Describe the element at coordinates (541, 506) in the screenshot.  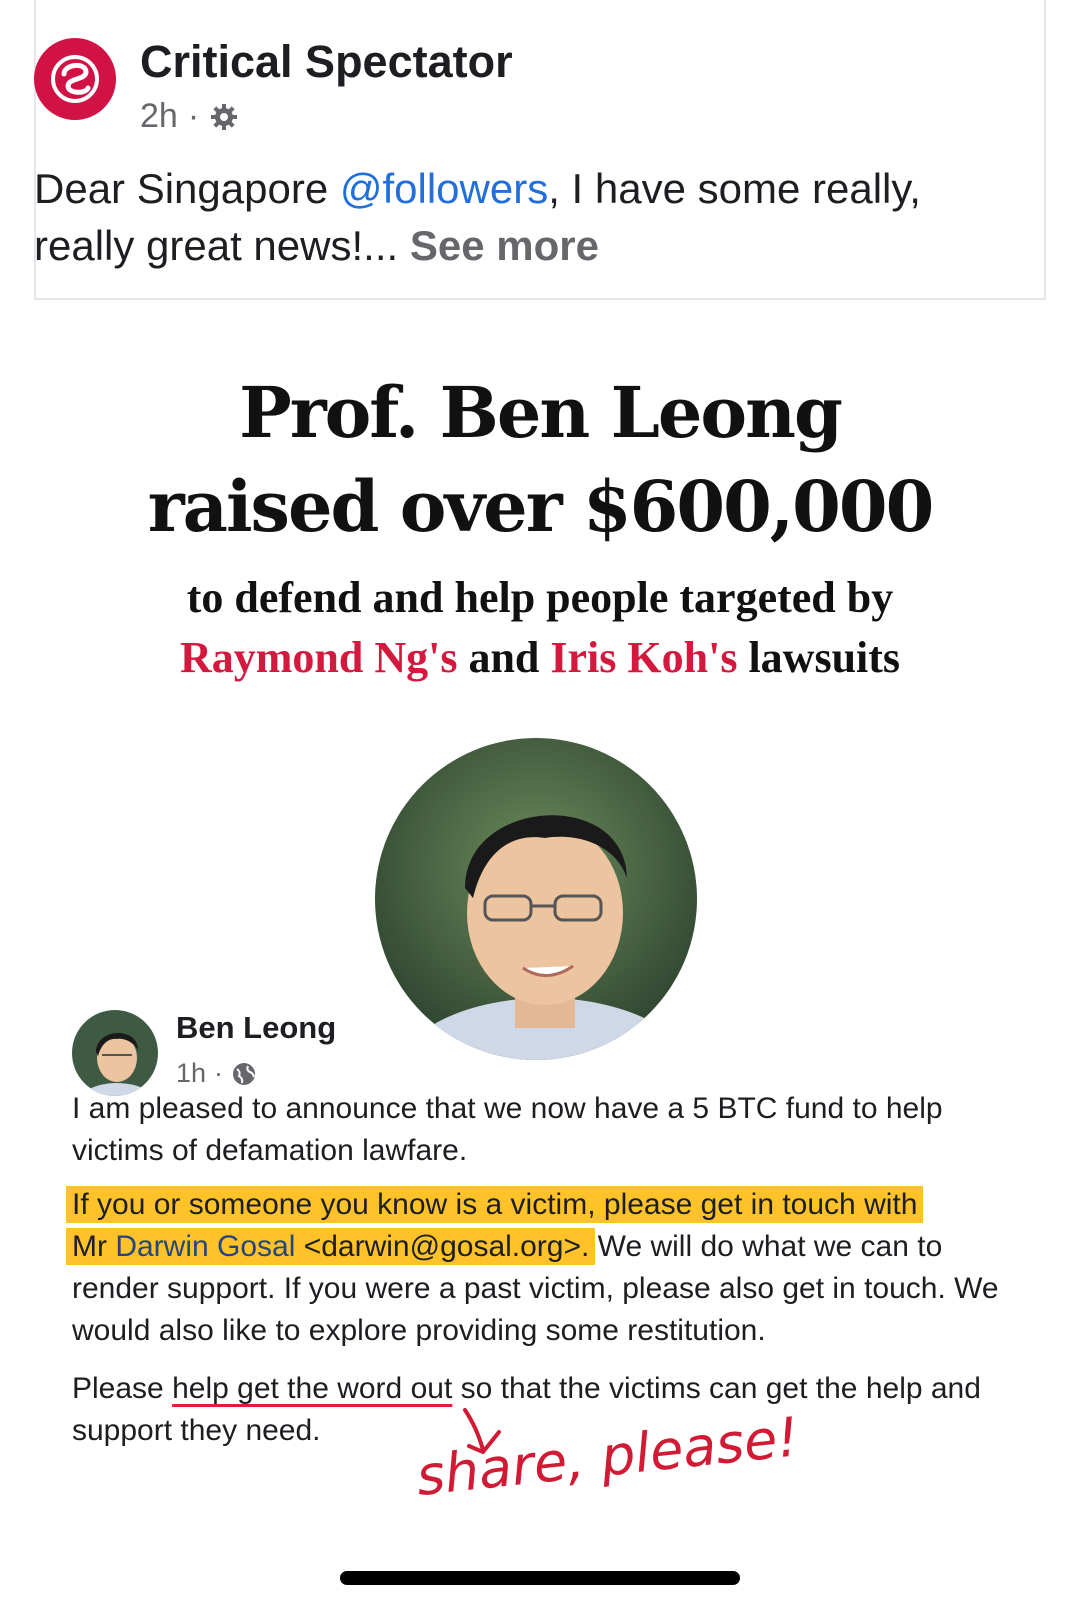
I see `headline-line-2: raised over $600,000` at that location.